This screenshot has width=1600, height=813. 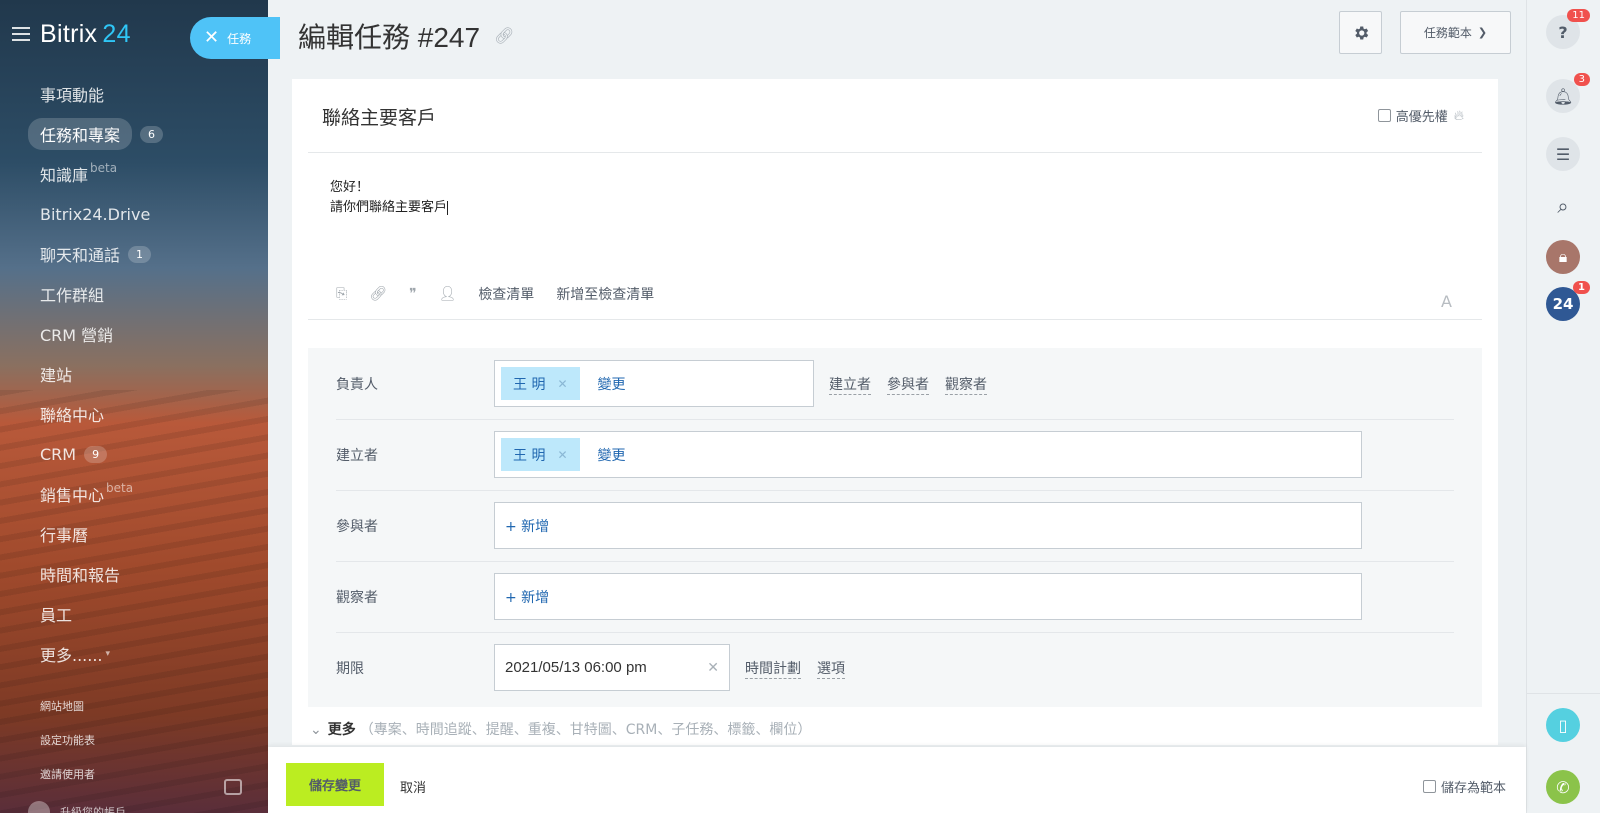 What do you see at coordinates (928, 525) in the screenshot?
I see `participants-selector: + 新增` at bounding box center [928, 525].